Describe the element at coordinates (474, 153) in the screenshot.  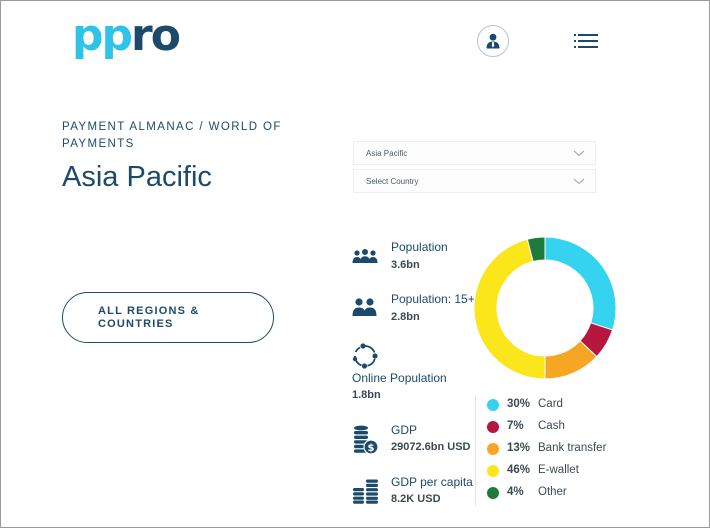
I see `region-select: Asia Pacific` at that location.